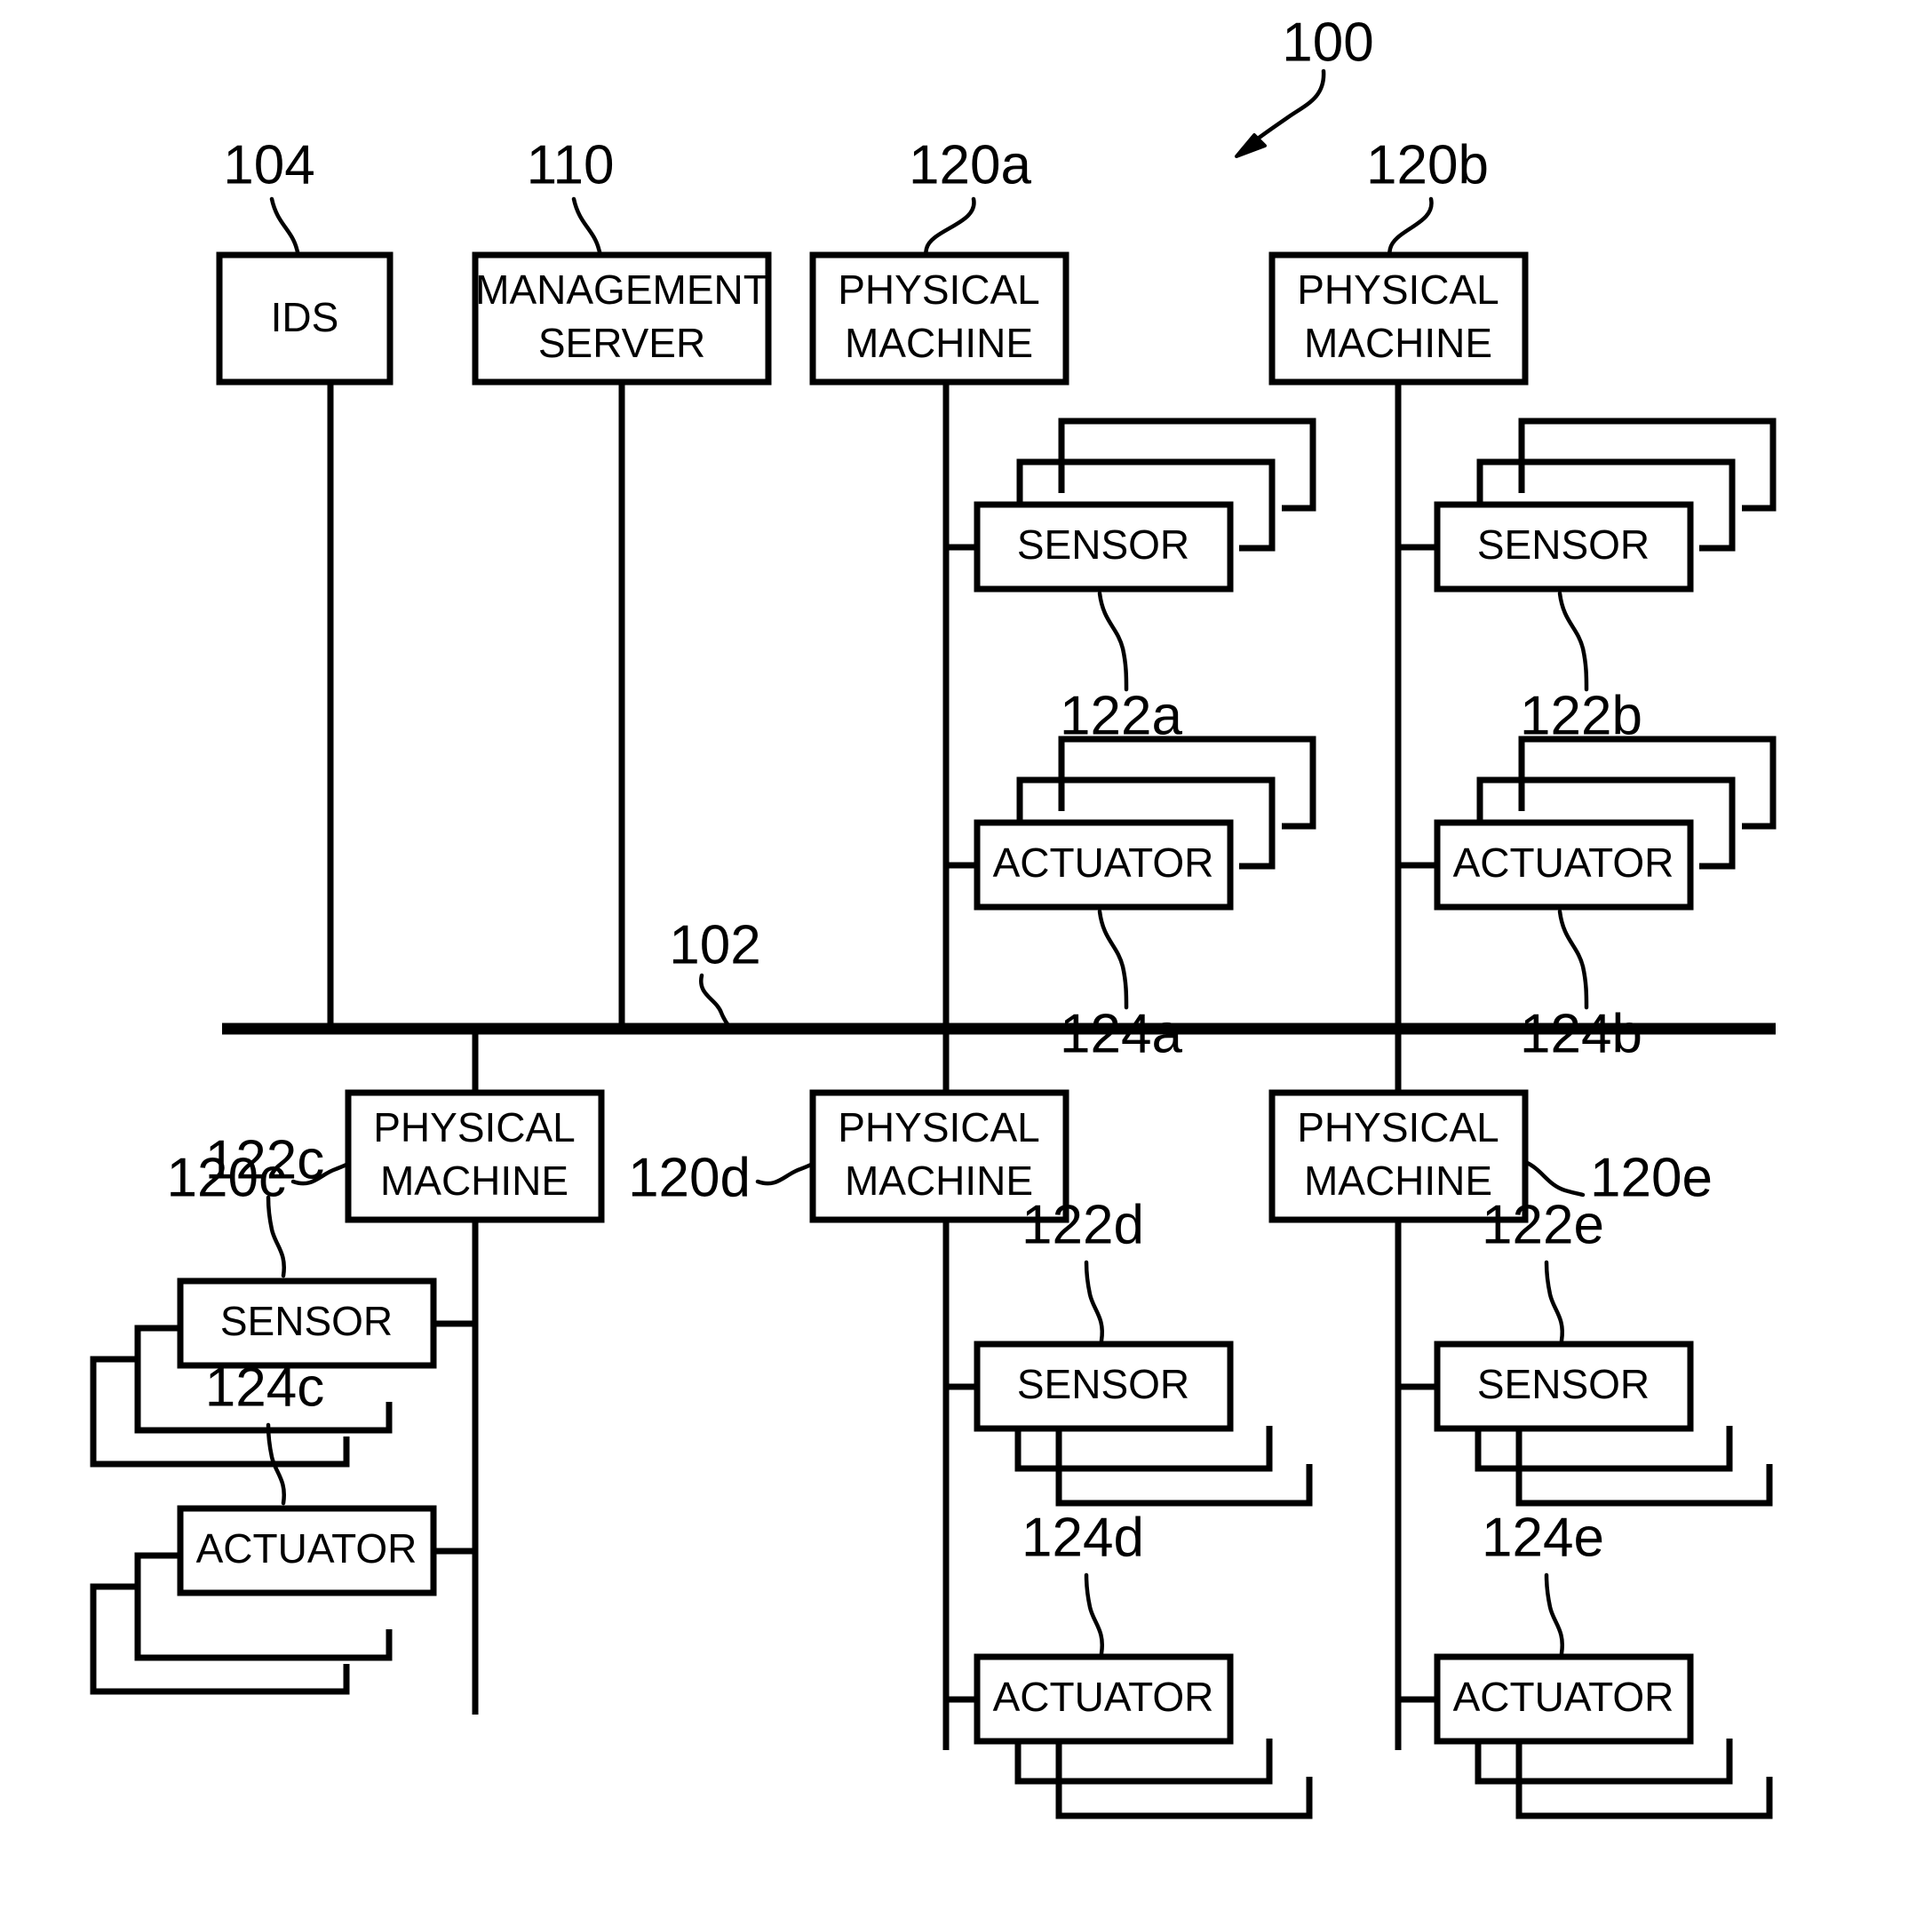  Describe the element at coordinates (1094, 1614) in the screenshot. I see `actuator-d-ref-leader` at that location.